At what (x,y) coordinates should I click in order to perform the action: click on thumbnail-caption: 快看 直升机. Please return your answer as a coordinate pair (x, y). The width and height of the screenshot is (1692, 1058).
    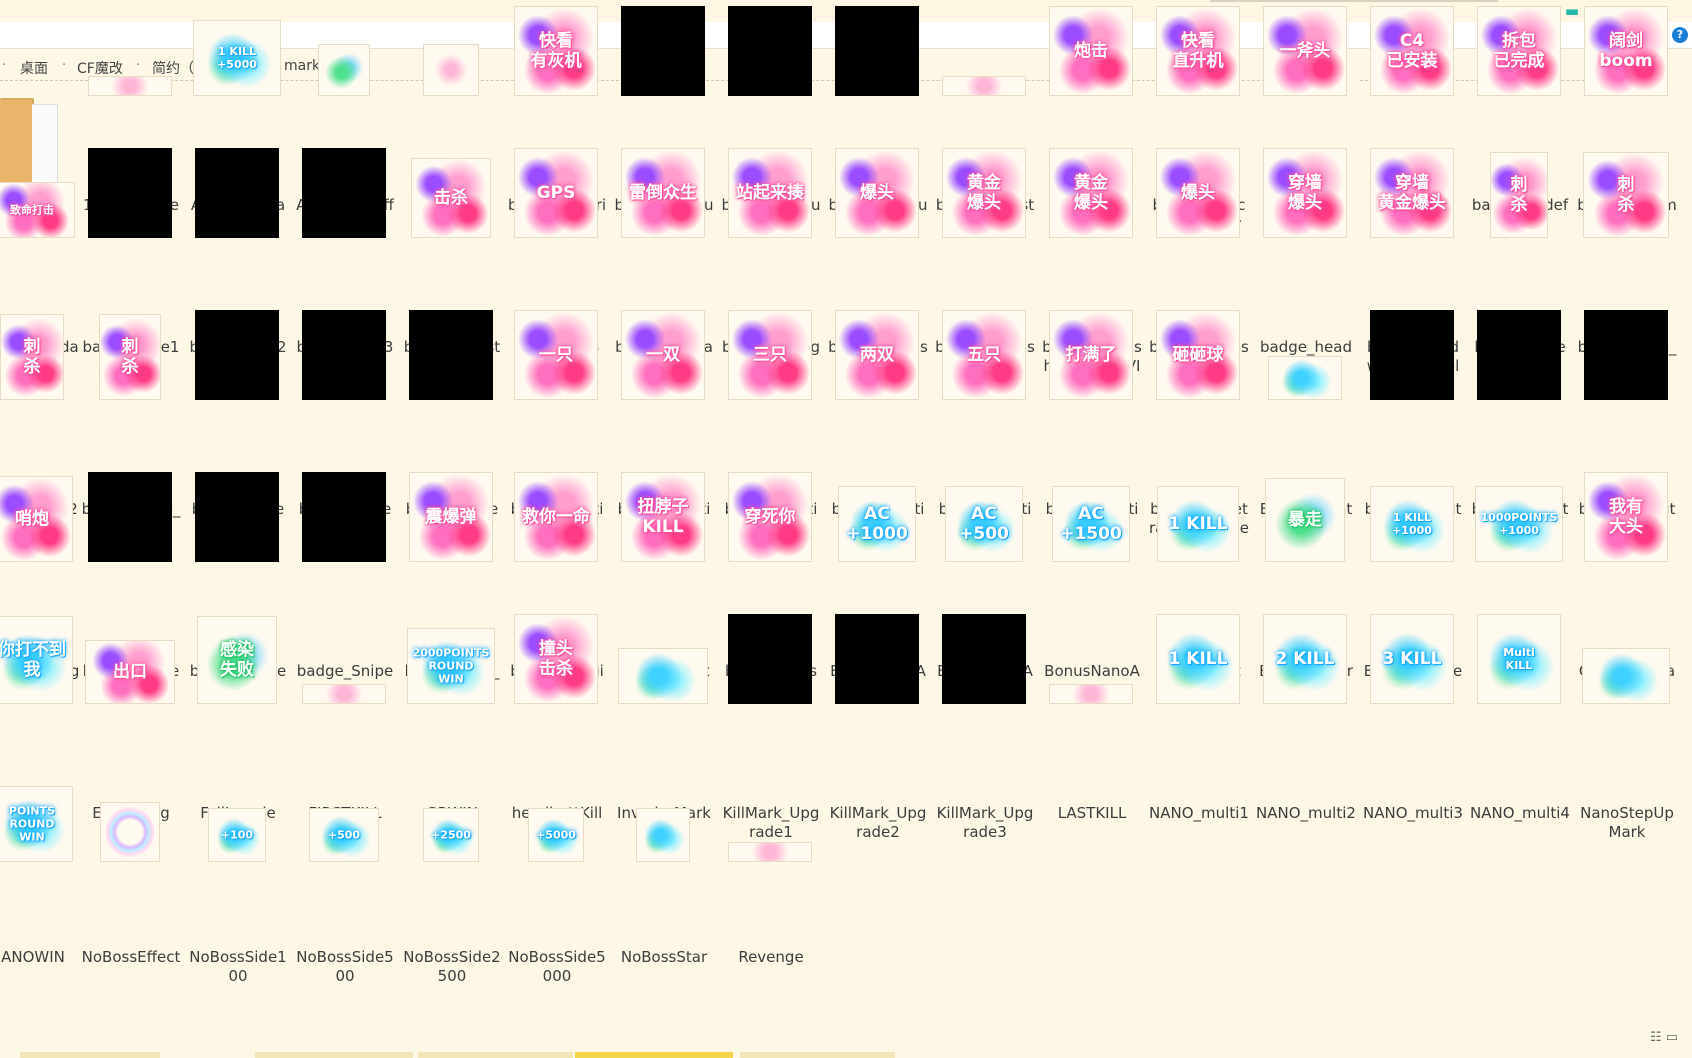
    Looking at the image, I should click on (1198, 51).